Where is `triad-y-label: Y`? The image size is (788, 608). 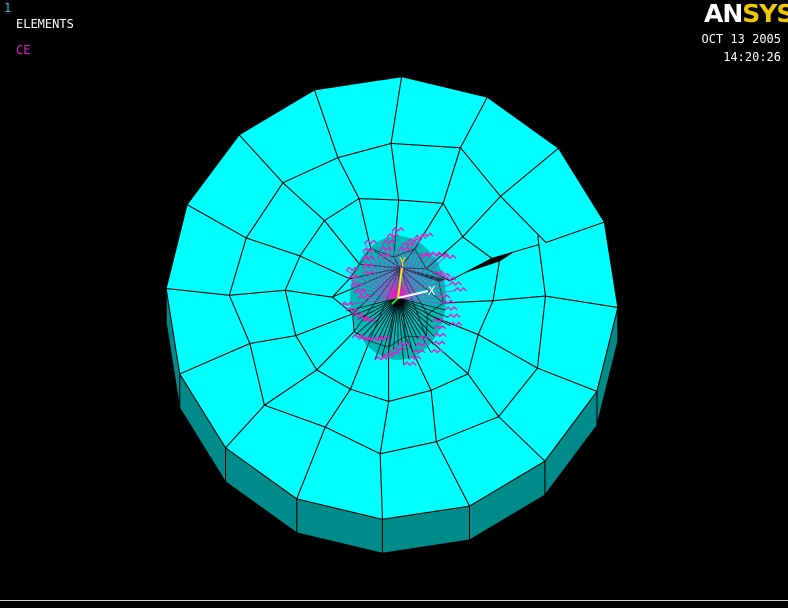
triad-y-label: Y is located at coordinates (403, 262).